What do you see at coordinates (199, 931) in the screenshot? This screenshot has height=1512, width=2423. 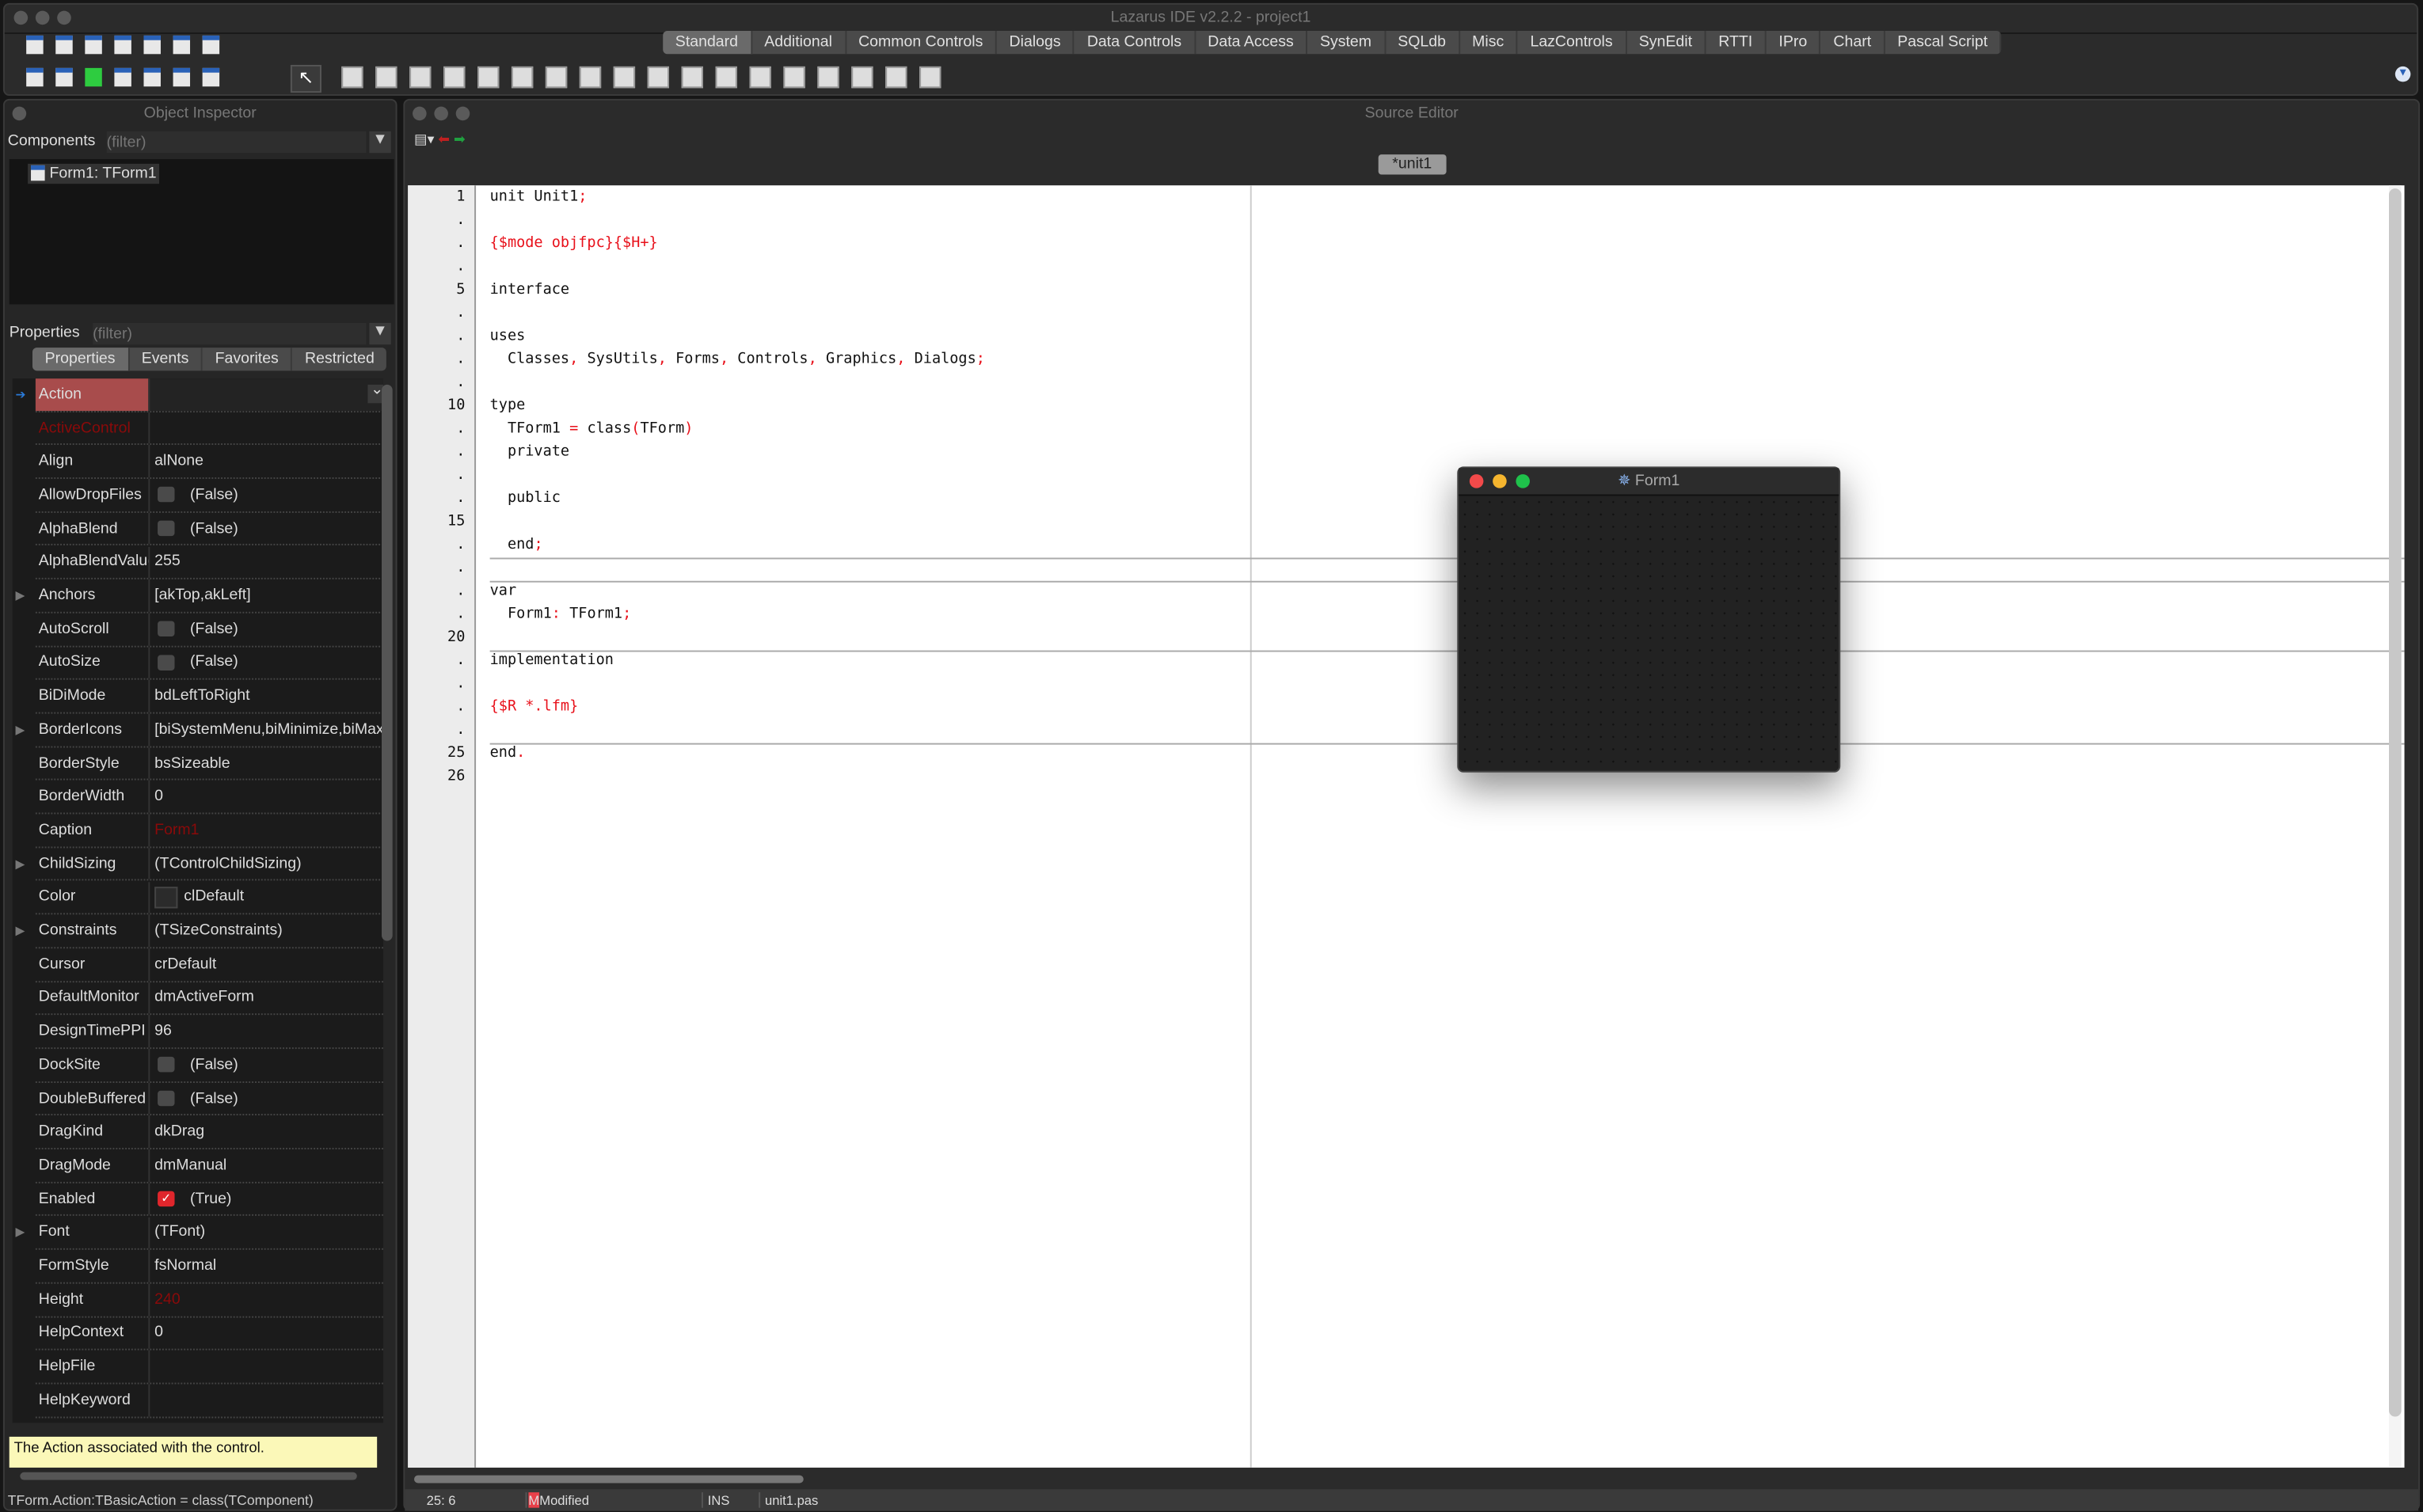 I see `property-row: ▶ Constraints (TSizeConstraints)` at bounding box center [199, 931].